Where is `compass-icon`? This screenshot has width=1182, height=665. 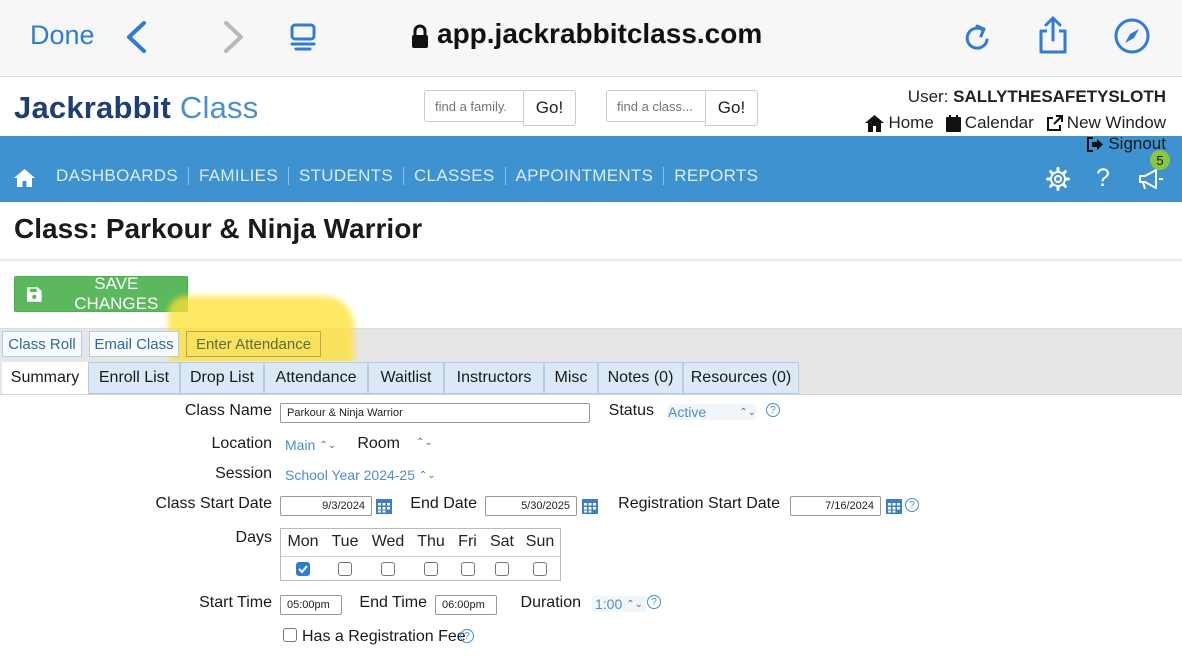
compass-icon is located at coordinates (1132, 36).